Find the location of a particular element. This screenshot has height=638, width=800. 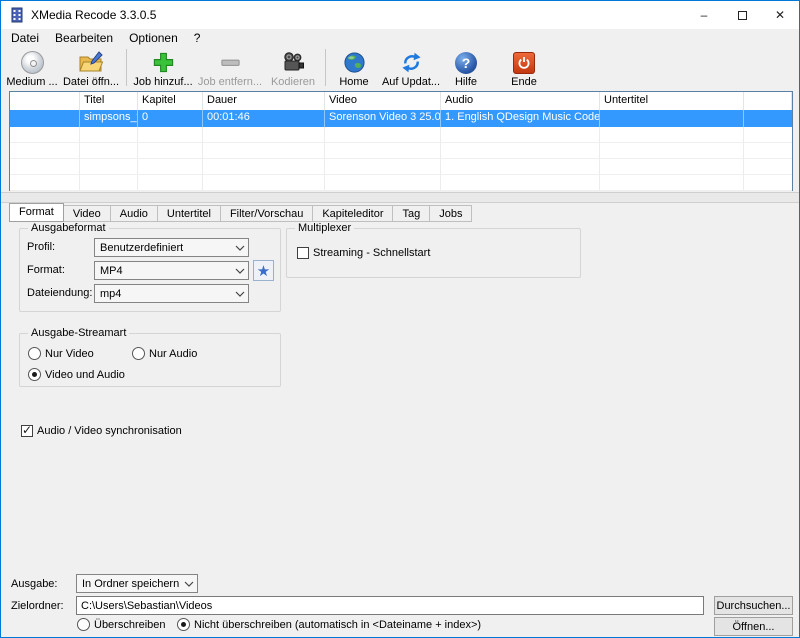

help-icon: ? is located at coordinates (466, 62).